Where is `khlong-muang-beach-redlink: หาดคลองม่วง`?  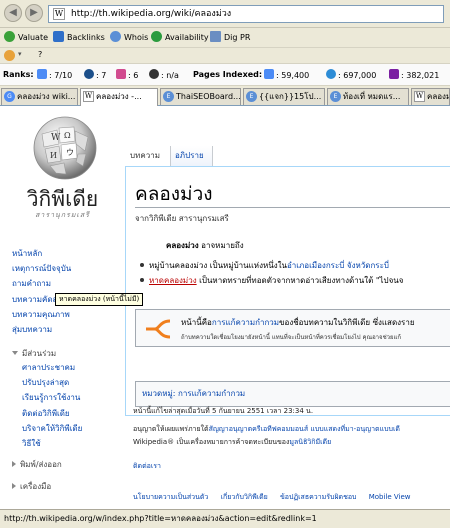 khlong-muang-beach-redlink: หาดคลองม่วง is located at coordinates (173, 280).